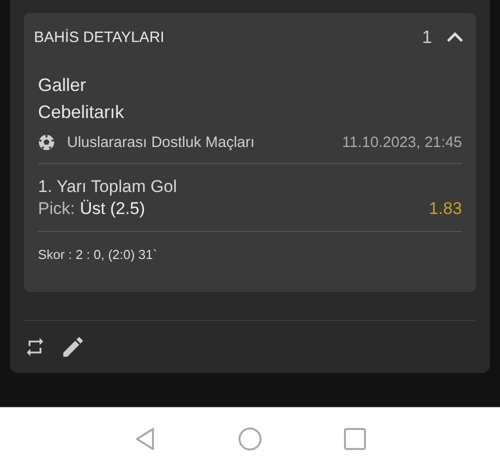  What do you see at coordinates (35, 347) in the screenshot?
I see `repeat-icon` at bounding box center [35, 347].